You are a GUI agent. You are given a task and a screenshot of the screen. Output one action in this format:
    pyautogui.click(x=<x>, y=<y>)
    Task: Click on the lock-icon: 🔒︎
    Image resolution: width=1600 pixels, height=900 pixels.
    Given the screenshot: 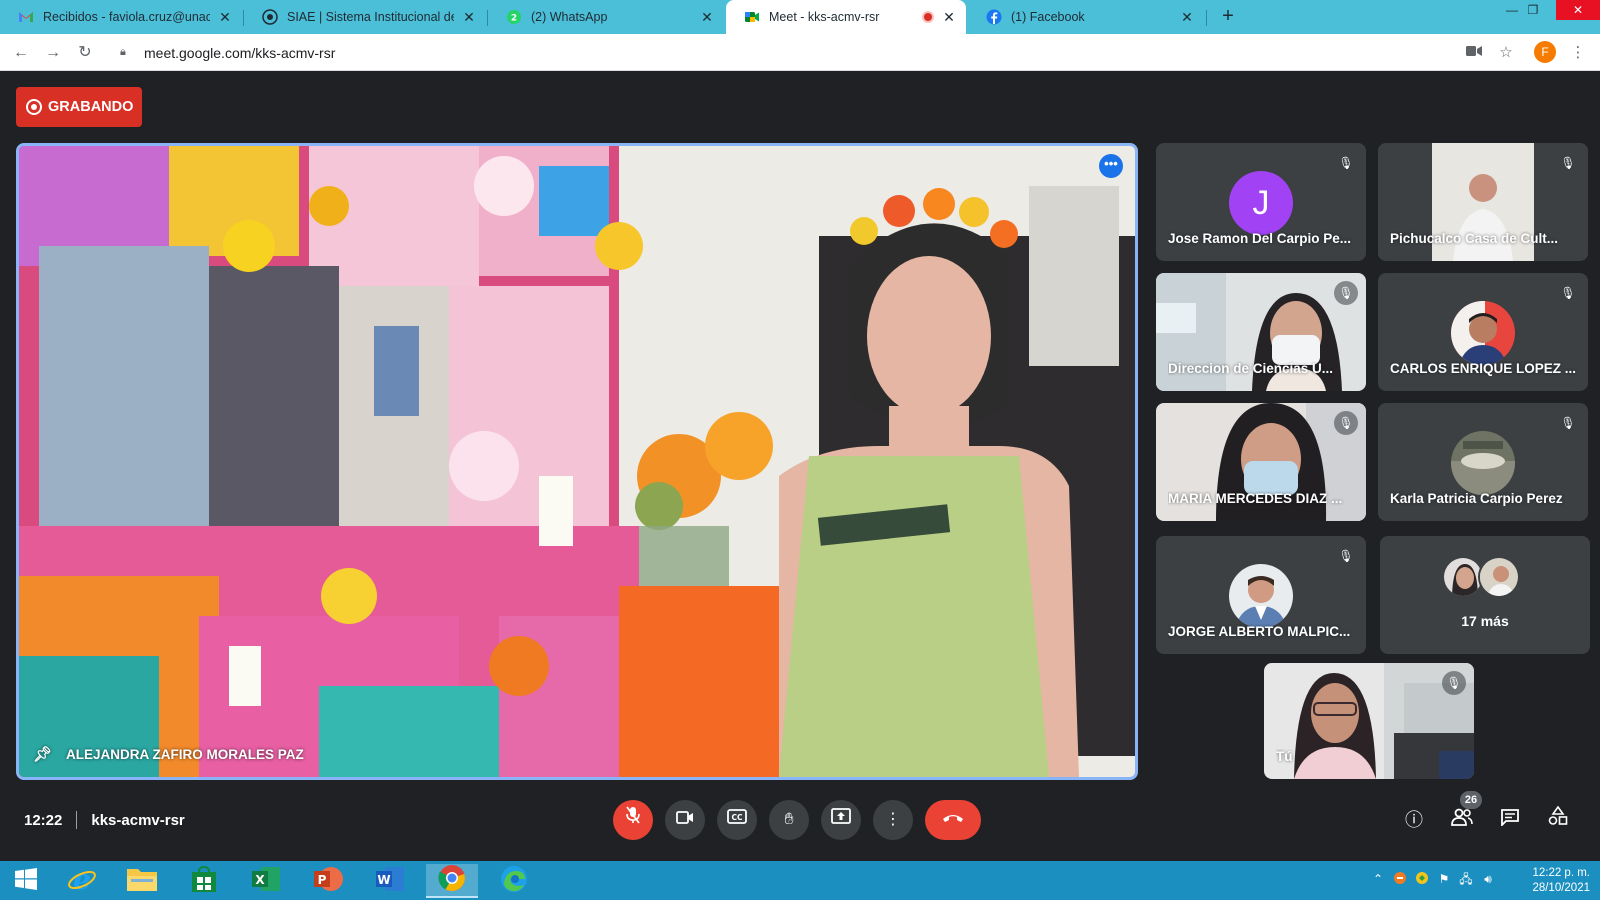 What is the action you would take?
    pyautogui.click(x=123, y=52)
    